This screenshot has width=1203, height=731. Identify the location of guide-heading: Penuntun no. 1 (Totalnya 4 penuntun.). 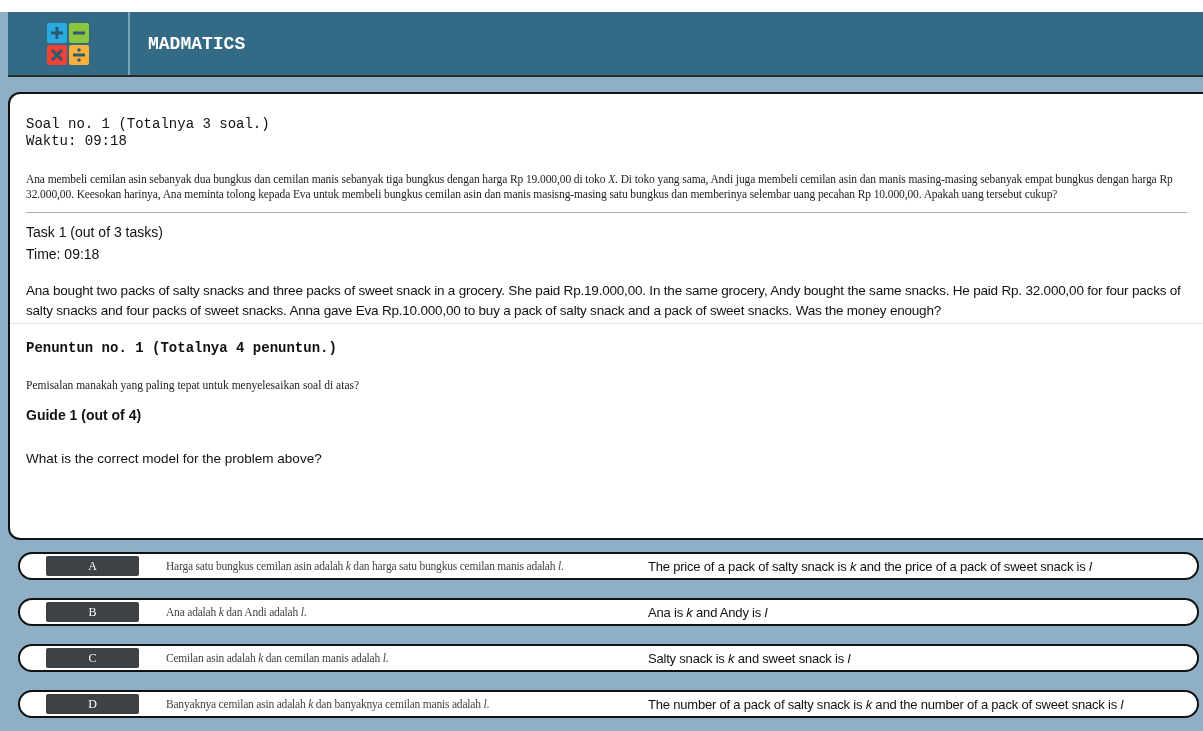
(182, 348).